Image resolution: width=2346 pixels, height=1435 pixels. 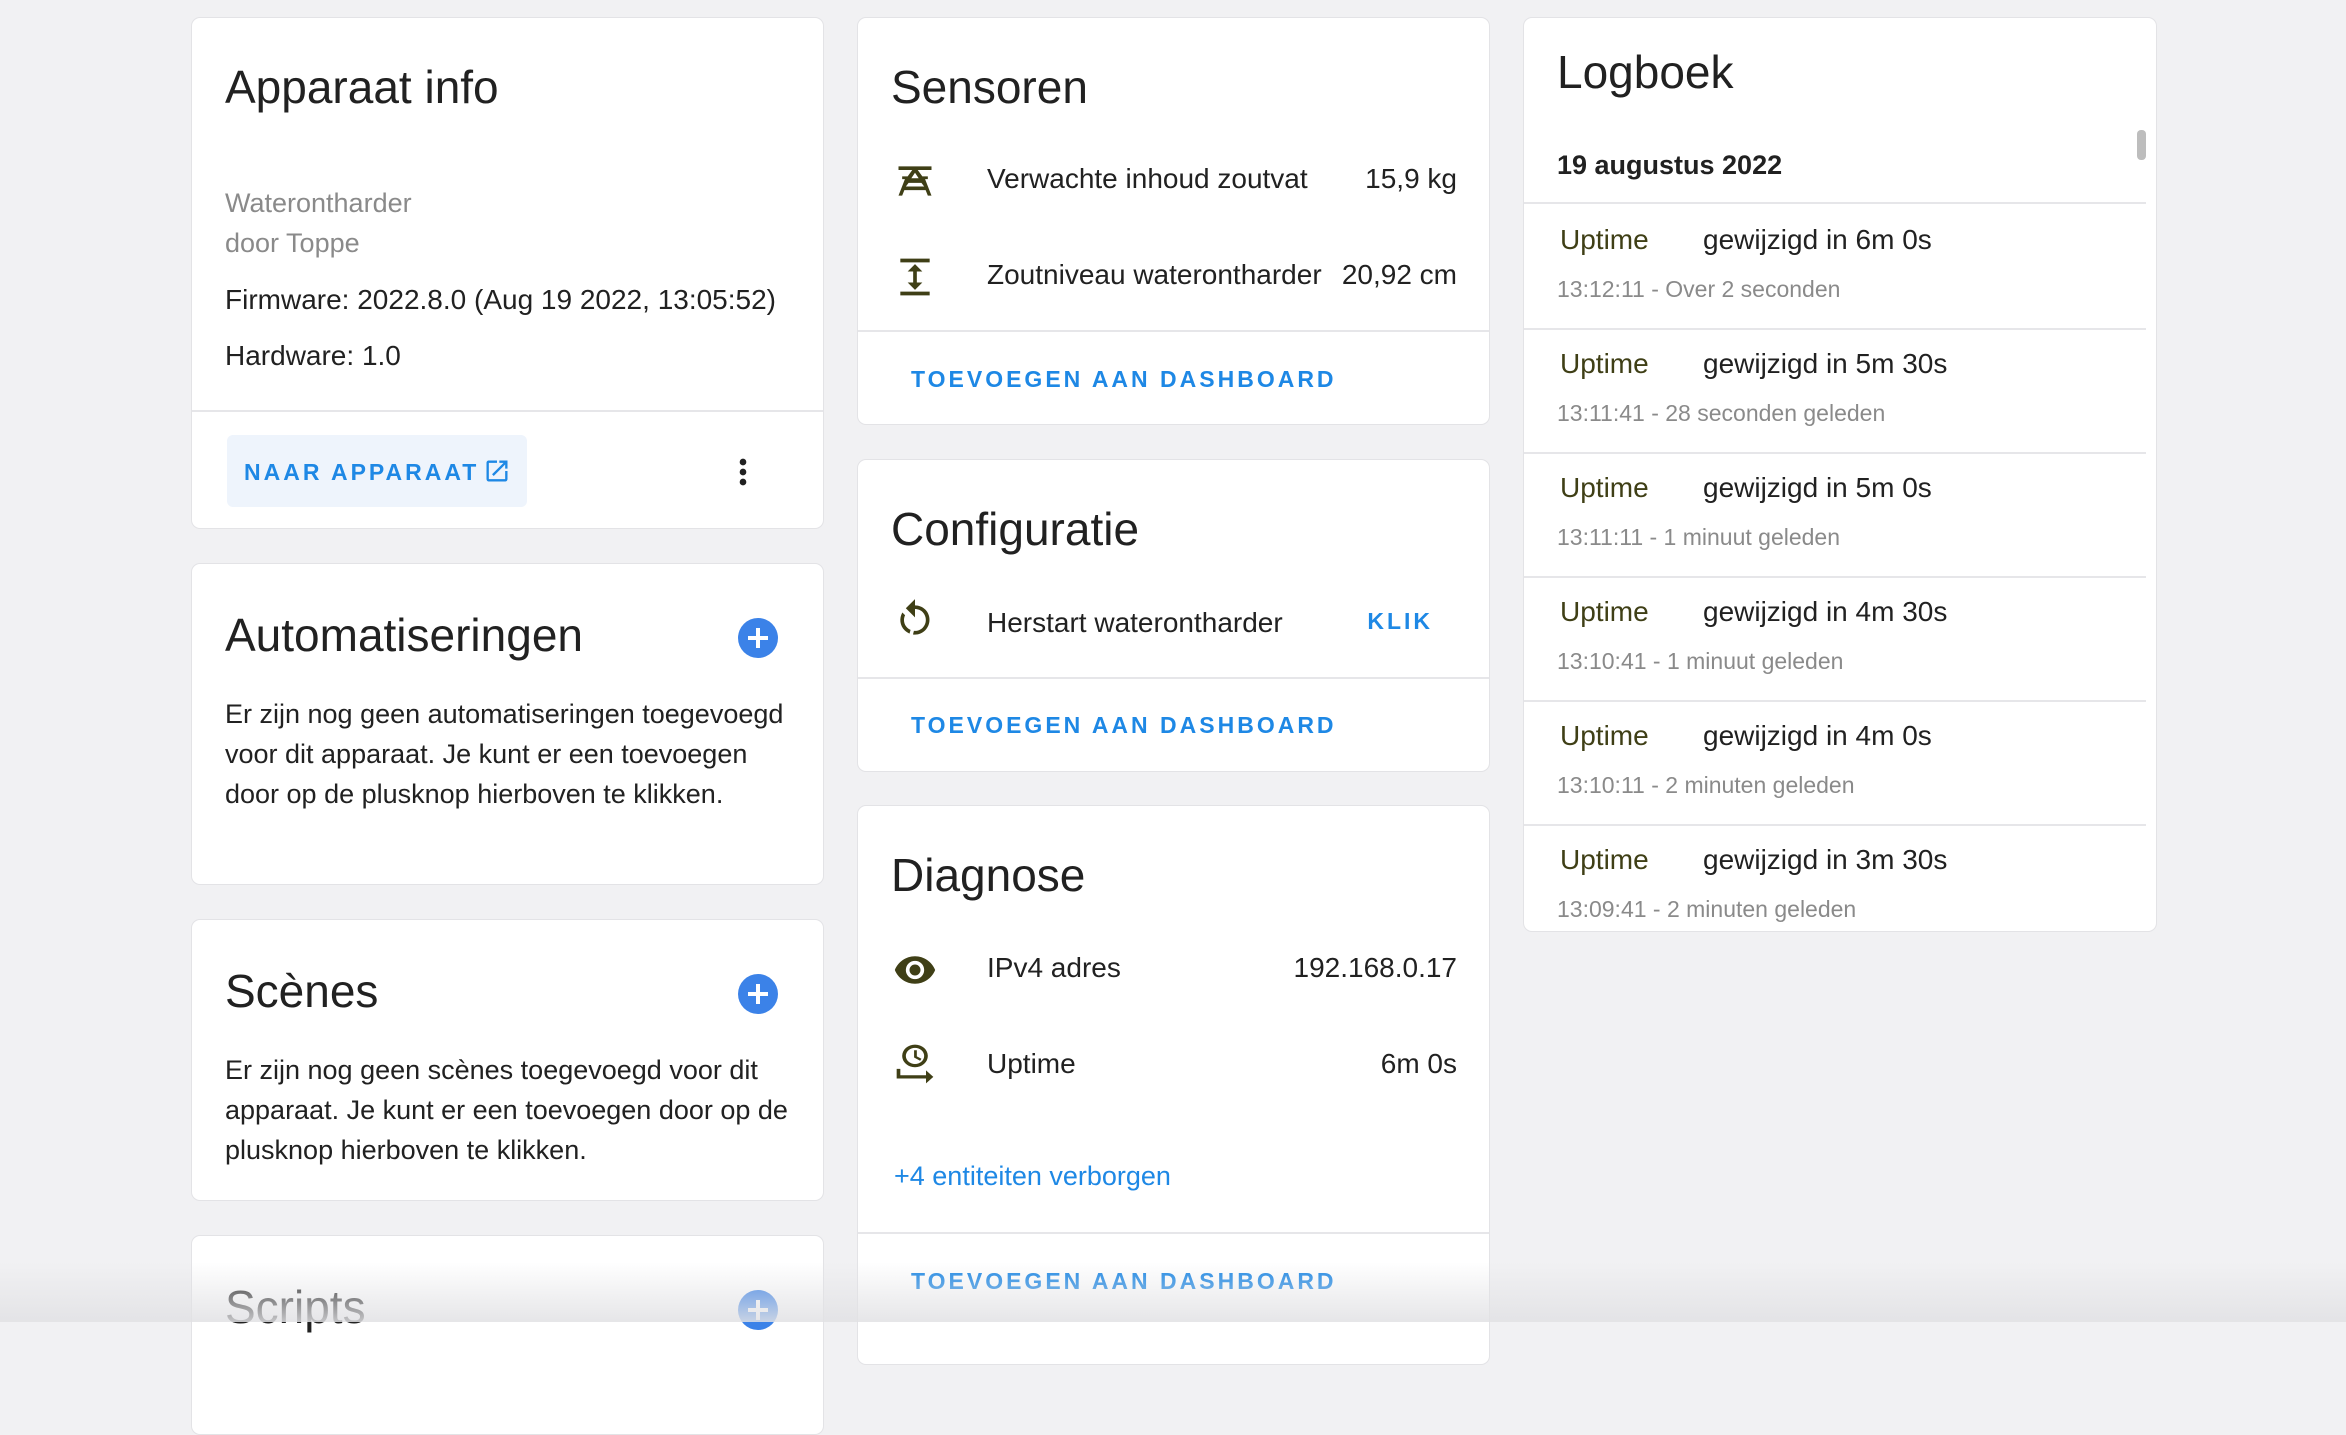 I want to click on logbook-date: 19 augustus 2022, so click(x=1670, y=165).